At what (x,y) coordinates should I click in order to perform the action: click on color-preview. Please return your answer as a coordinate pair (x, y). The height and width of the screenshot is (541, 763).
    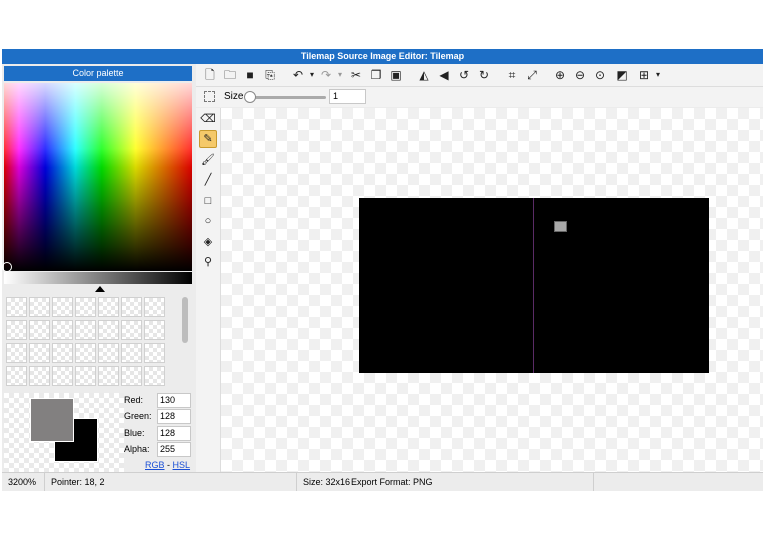
    Looking at the image, I should click on (64, 433).